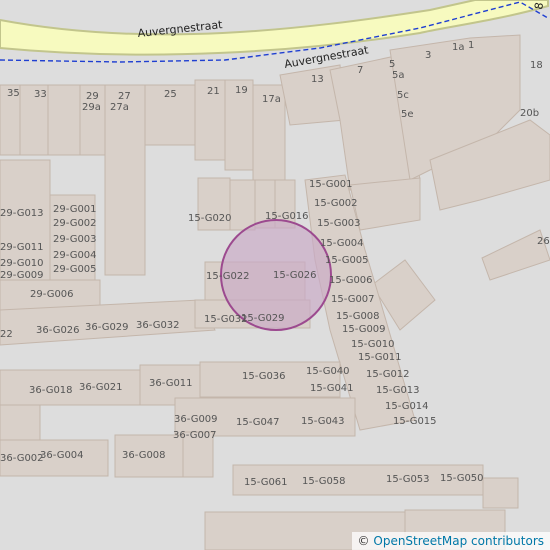 This screenshot has height=550, width=550. Describe the element at coordinates (75, 209) in the screenshot. I see `house-number-label: 29-G001` at that location.